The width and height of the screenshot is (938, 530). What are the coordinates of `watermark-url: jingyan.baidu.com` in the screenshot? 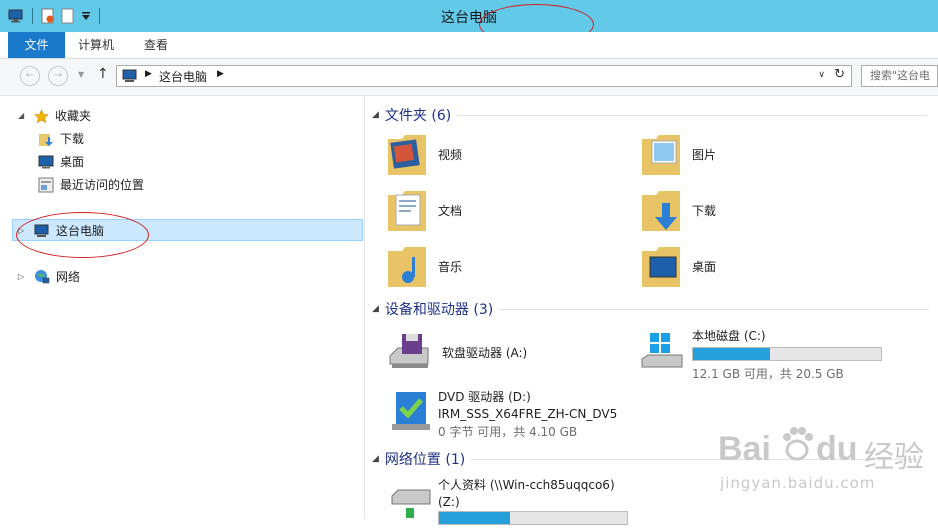 It's located at (798, 483).